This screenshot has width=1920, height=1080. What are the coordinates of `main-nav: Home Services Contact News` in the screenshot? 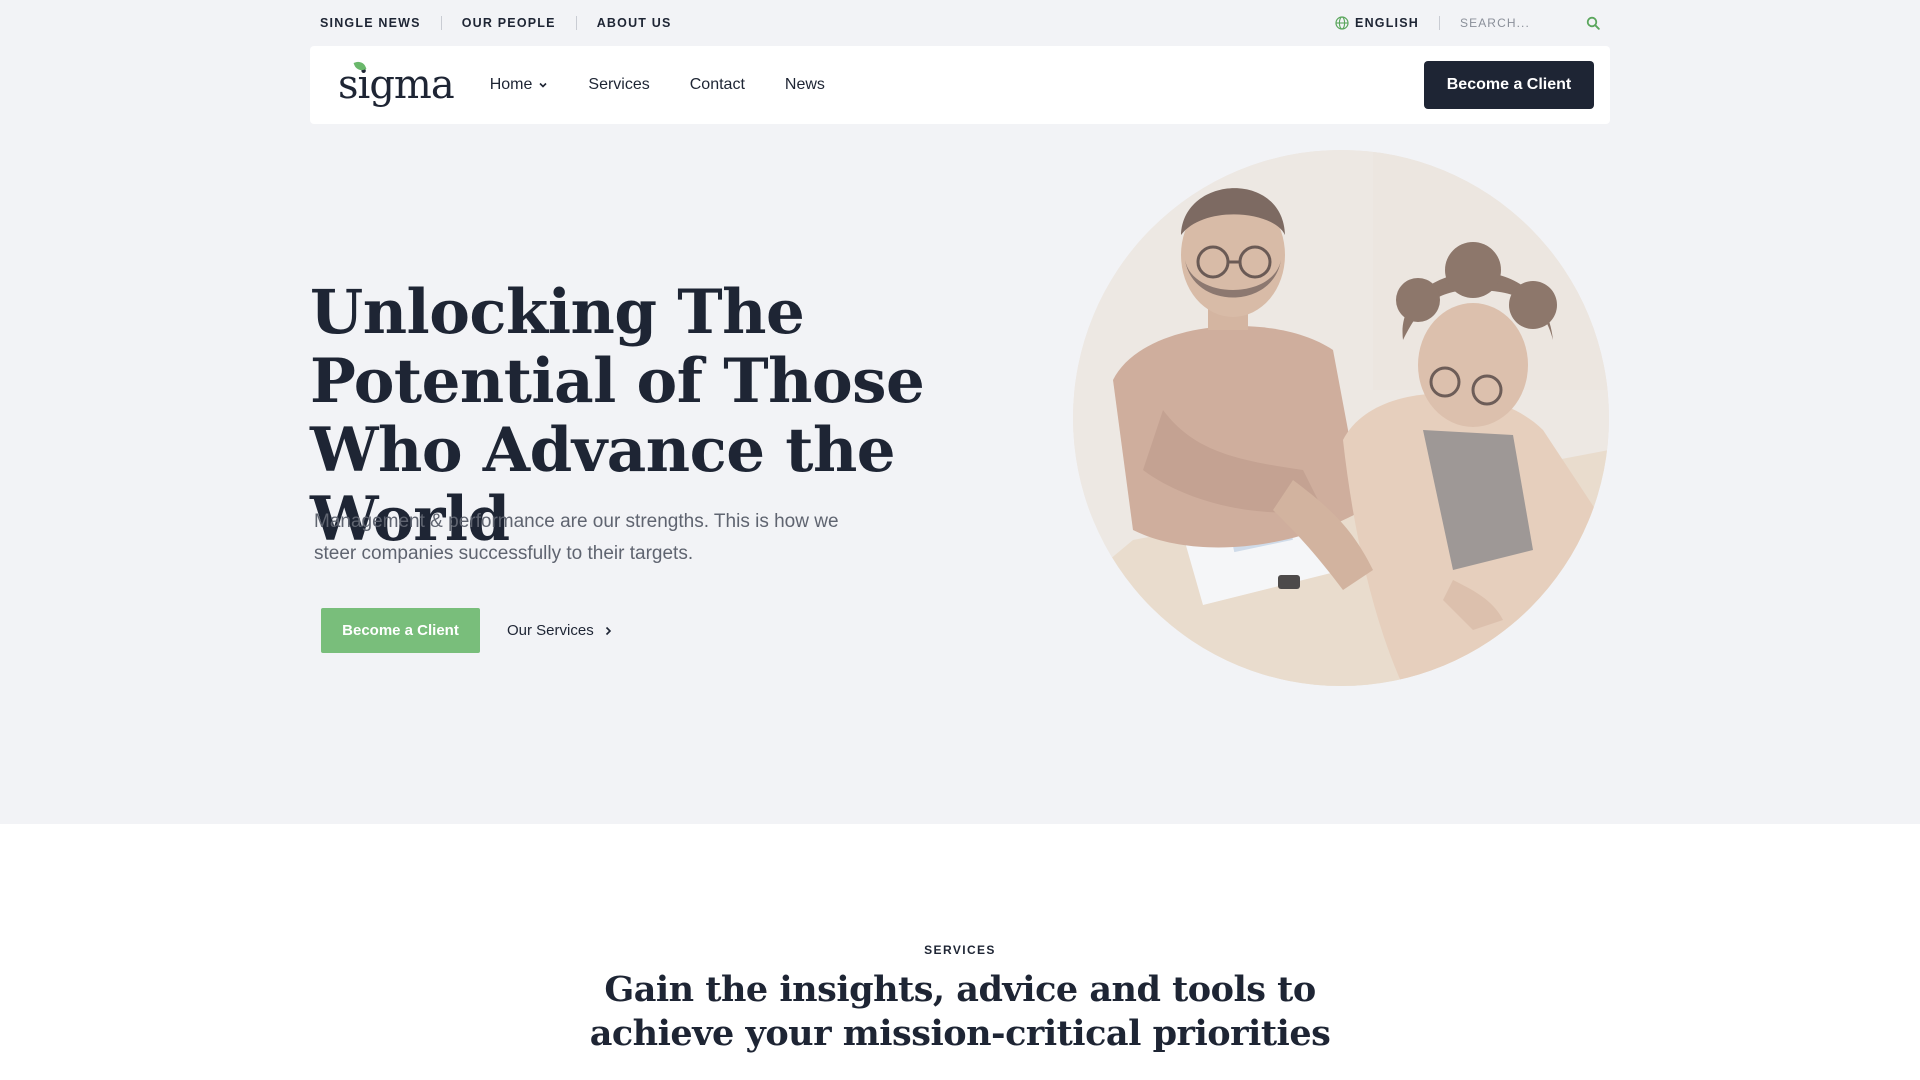 It's located at (957, 85).